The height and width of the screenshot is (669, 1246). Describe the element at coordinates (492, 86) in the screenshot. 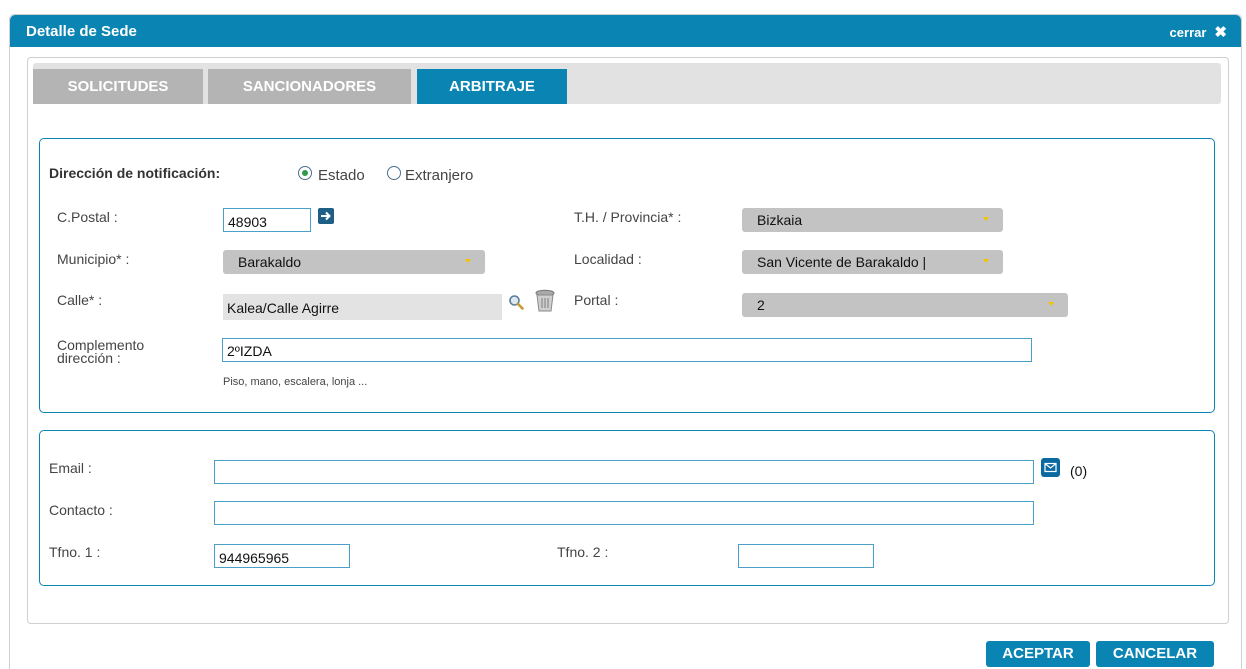

I see `tab-arbitraje: ARBITRAJE` at that location.